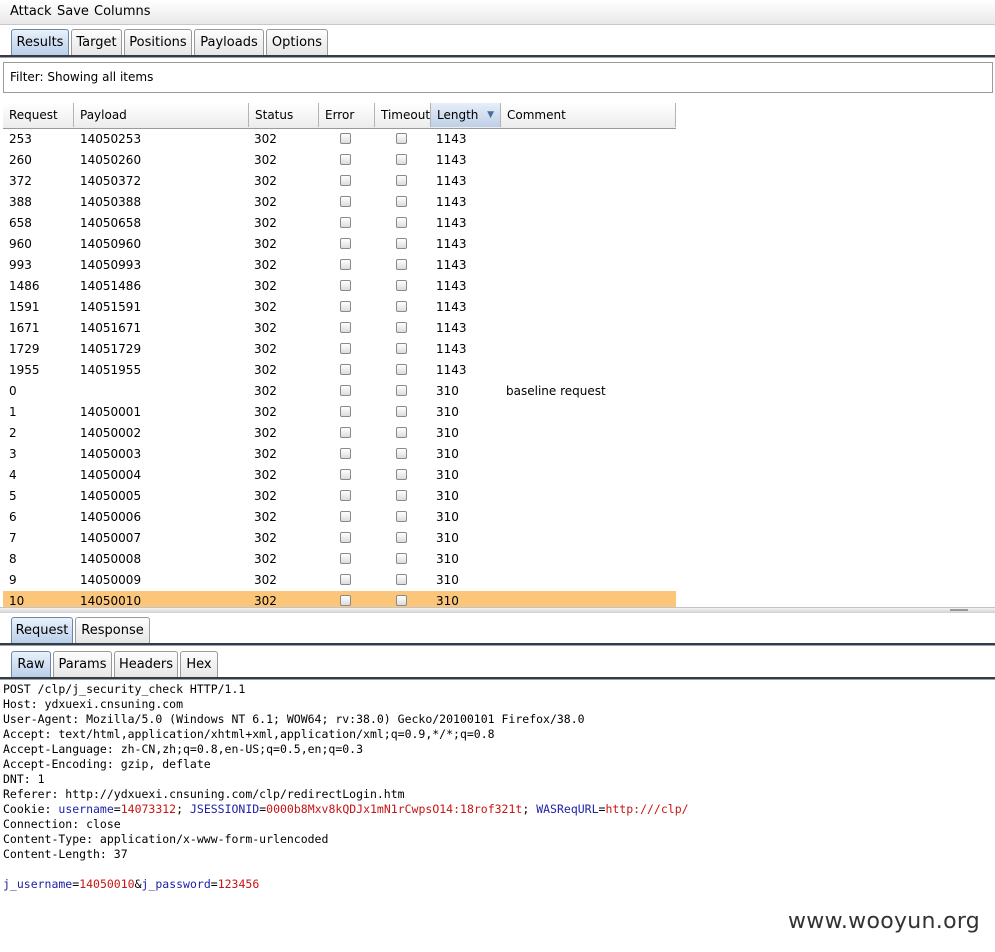  I want to click on filter-bar: Filter: Showing all items, so click(498, 77).